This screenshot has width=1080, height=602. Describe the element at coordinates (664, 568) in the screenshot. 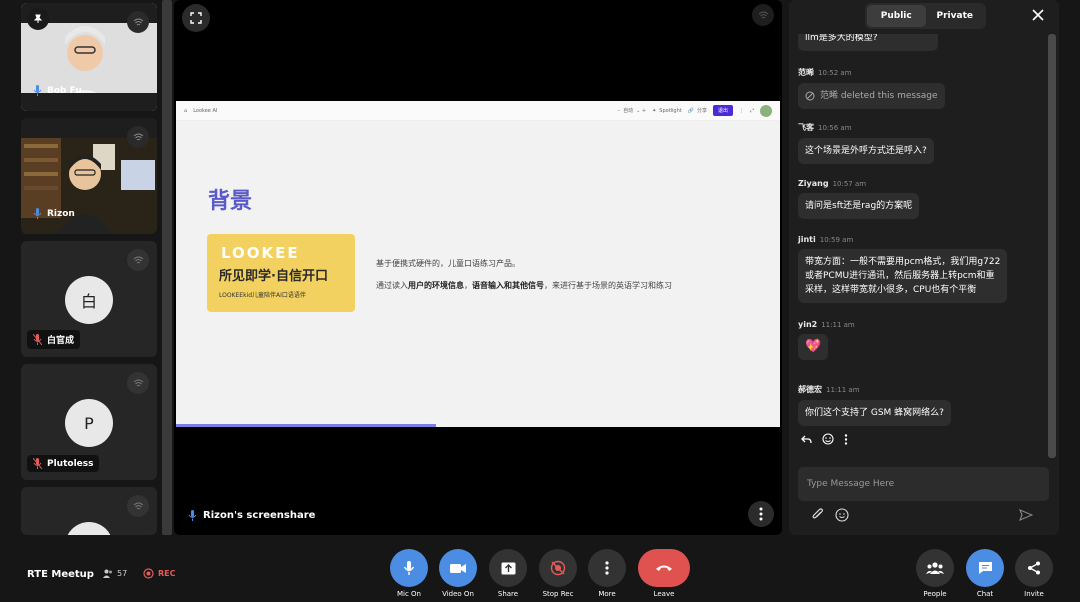

I see `hang-up-icon` at that location.